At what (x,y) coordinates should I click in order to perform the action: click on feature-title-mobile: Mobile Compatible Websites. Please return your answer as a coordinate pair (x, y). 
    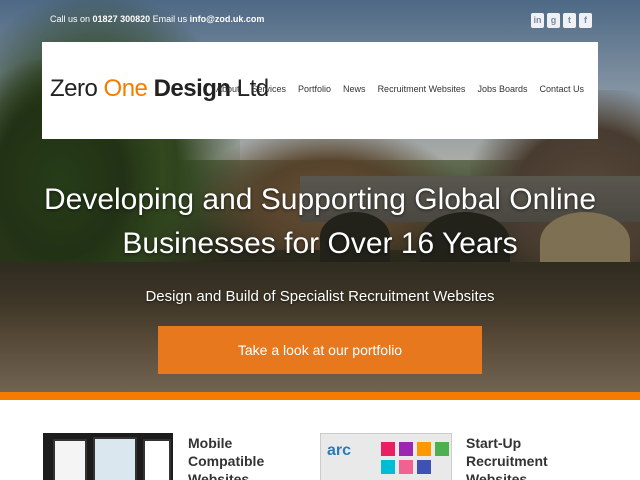
    Looking at the image, I should click on (248, 457).